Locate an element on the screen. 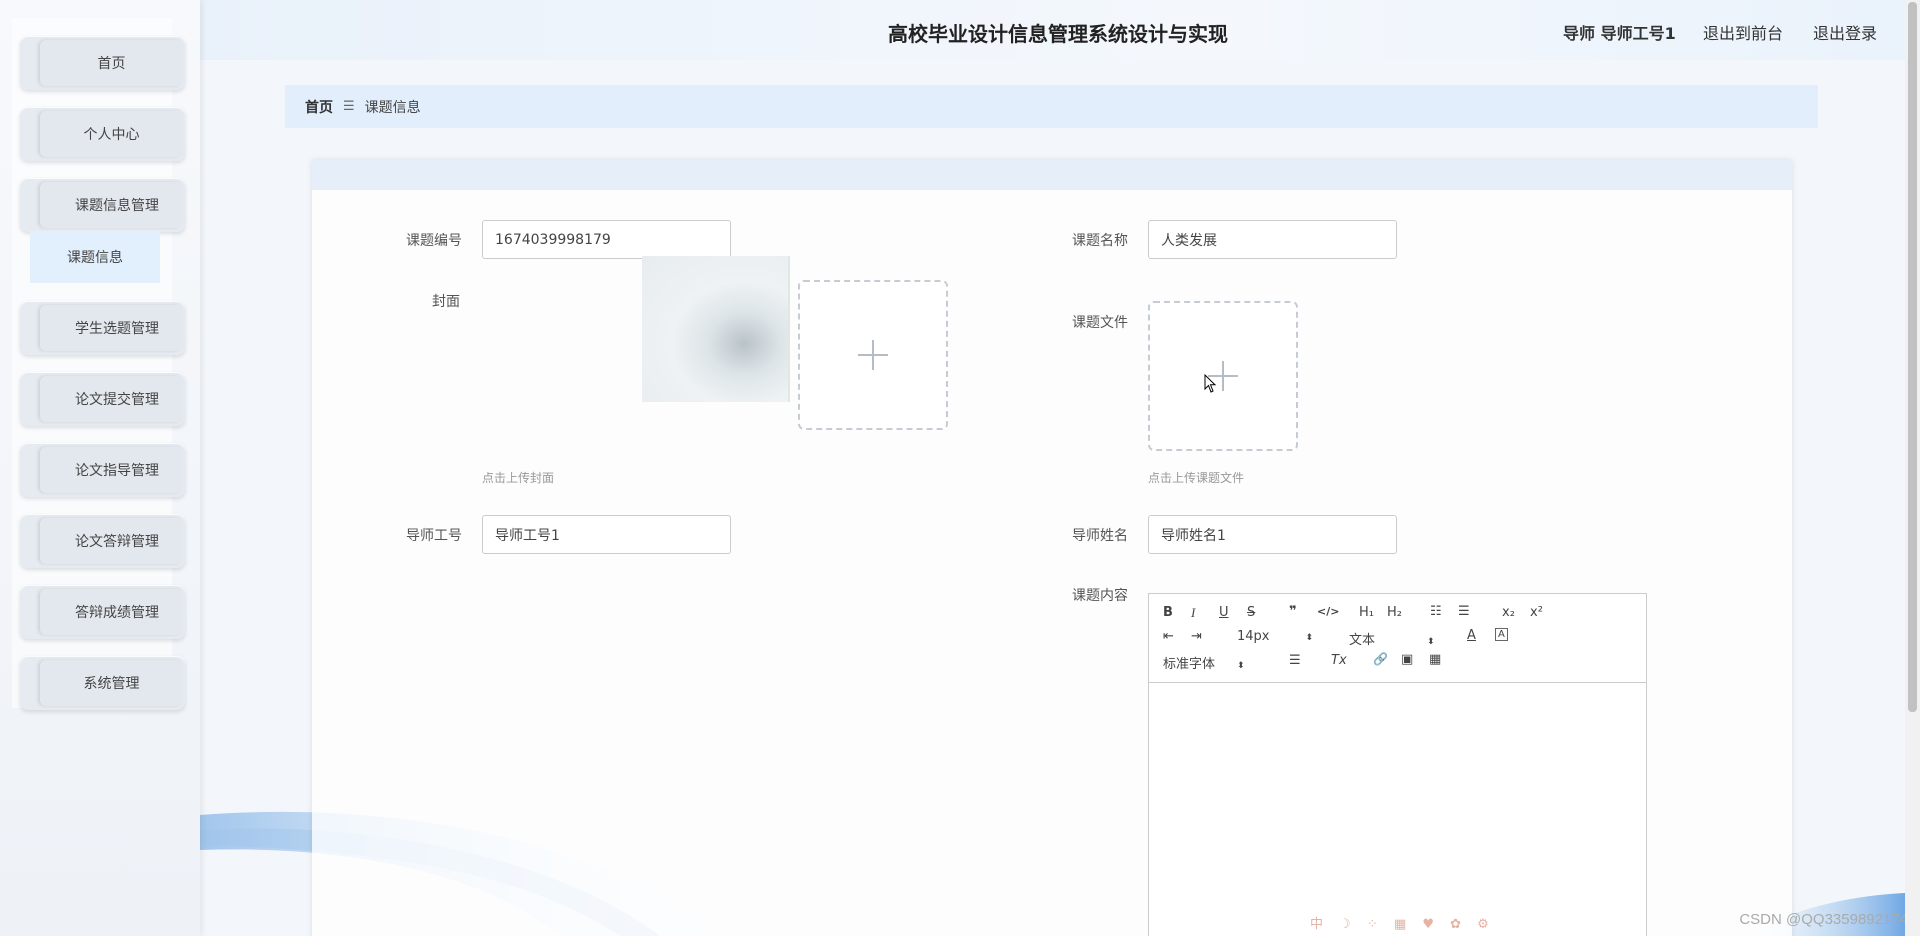 The height and width of the screenshot is (936, 1920). indent-button: ⇥ is located at coordinates (1196, 636).